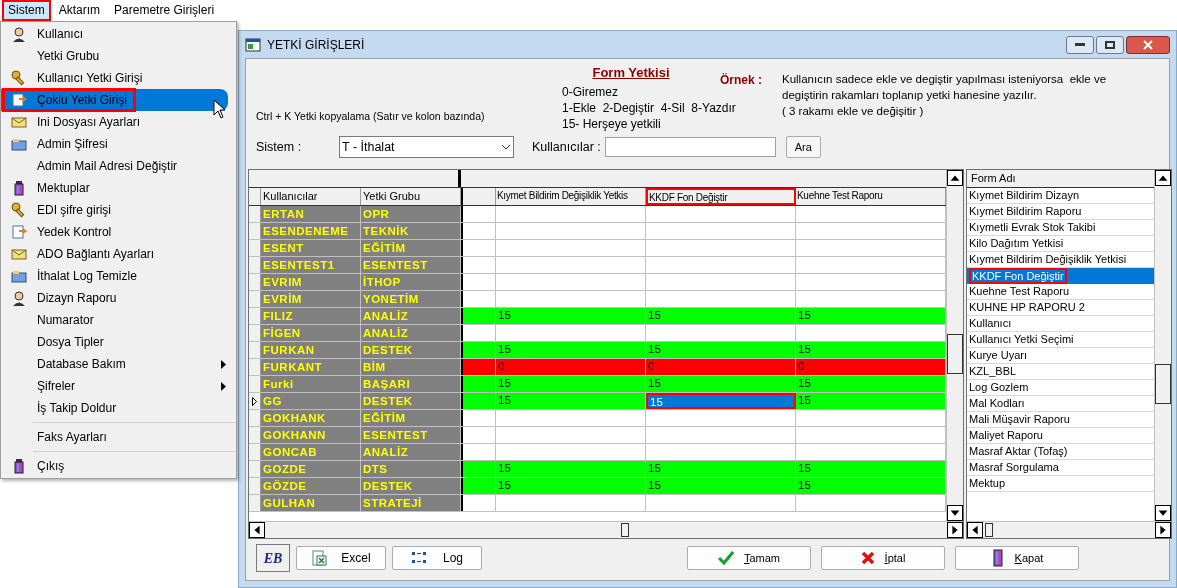 The width and height of the screenshot is (1177, 588). What do you see at coordinates (571, 196) in the screenshot?
I see `column-header: Kıymet Bildirim Değişiklik Yetkis` at bounding box center [571, 196].